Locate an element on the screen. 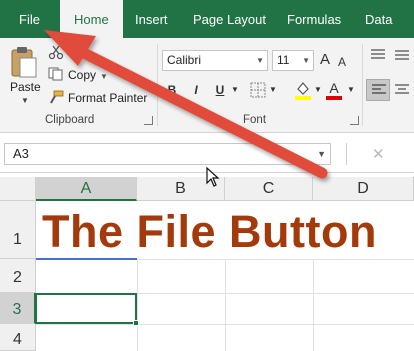 This screenshot has width=414, height=351. fill-color-icon is located at coordinates (303, 90).